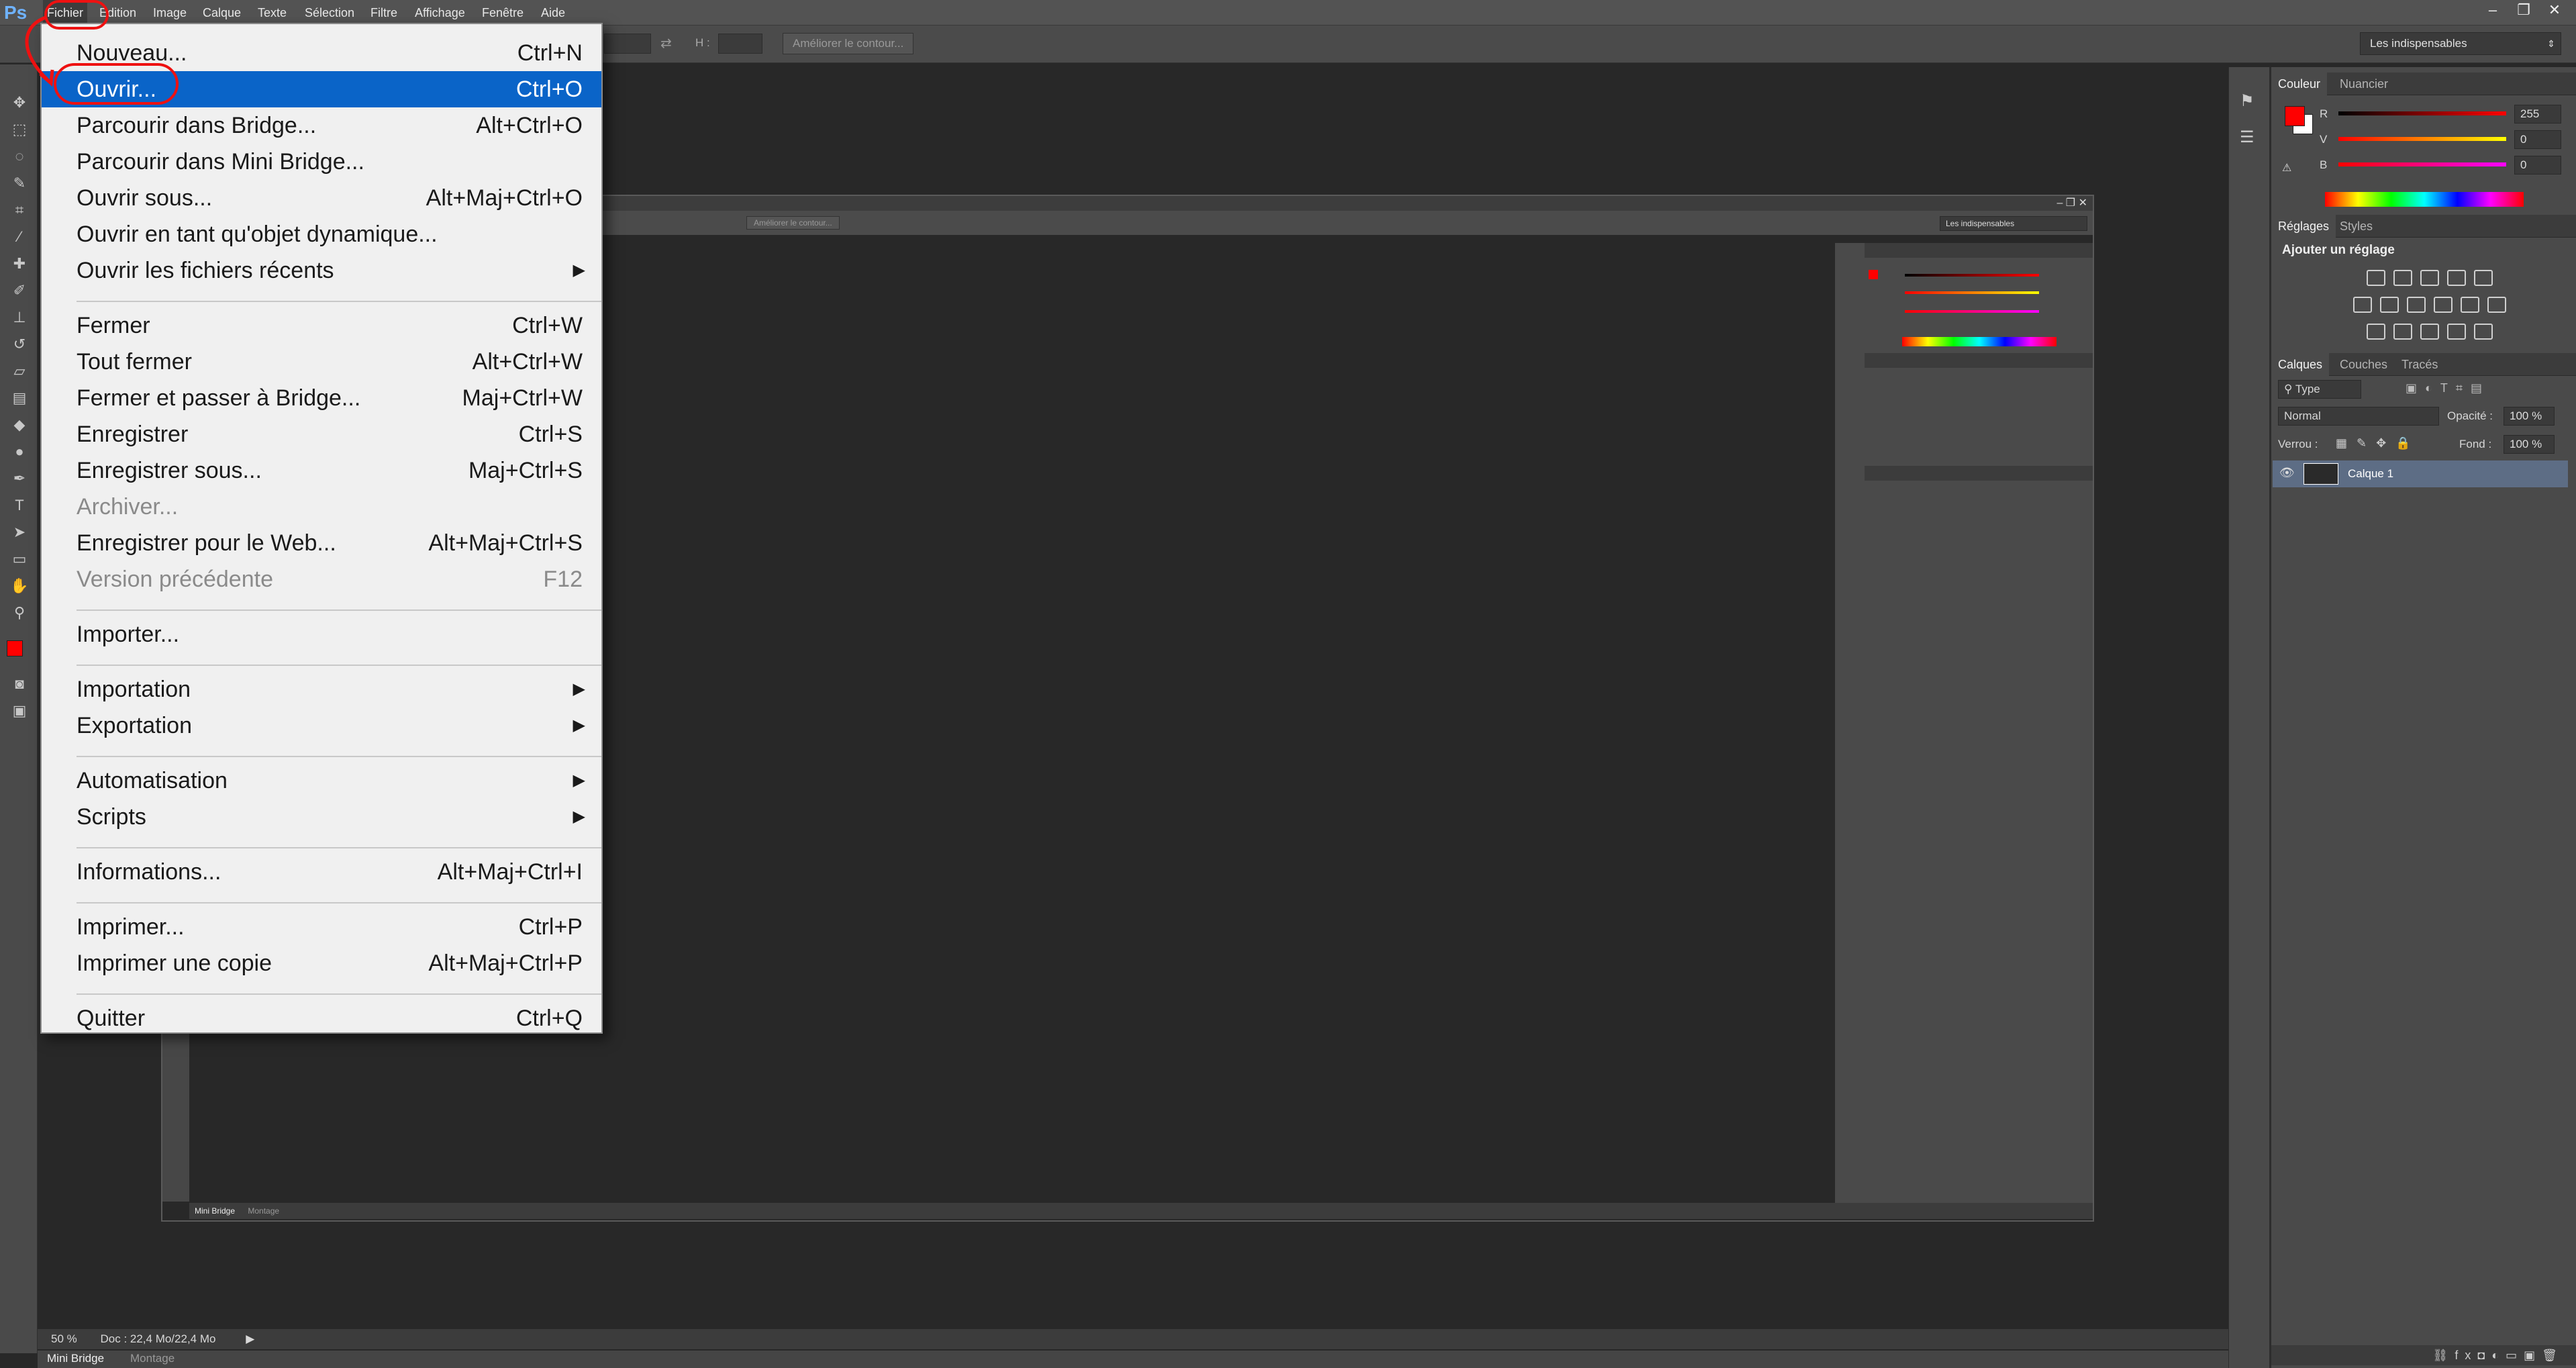  What do you see at coordinates (19, 129) in the screenshot?
I see `marquee-tool-icon: ⬚` at bounding box center [19, 129].